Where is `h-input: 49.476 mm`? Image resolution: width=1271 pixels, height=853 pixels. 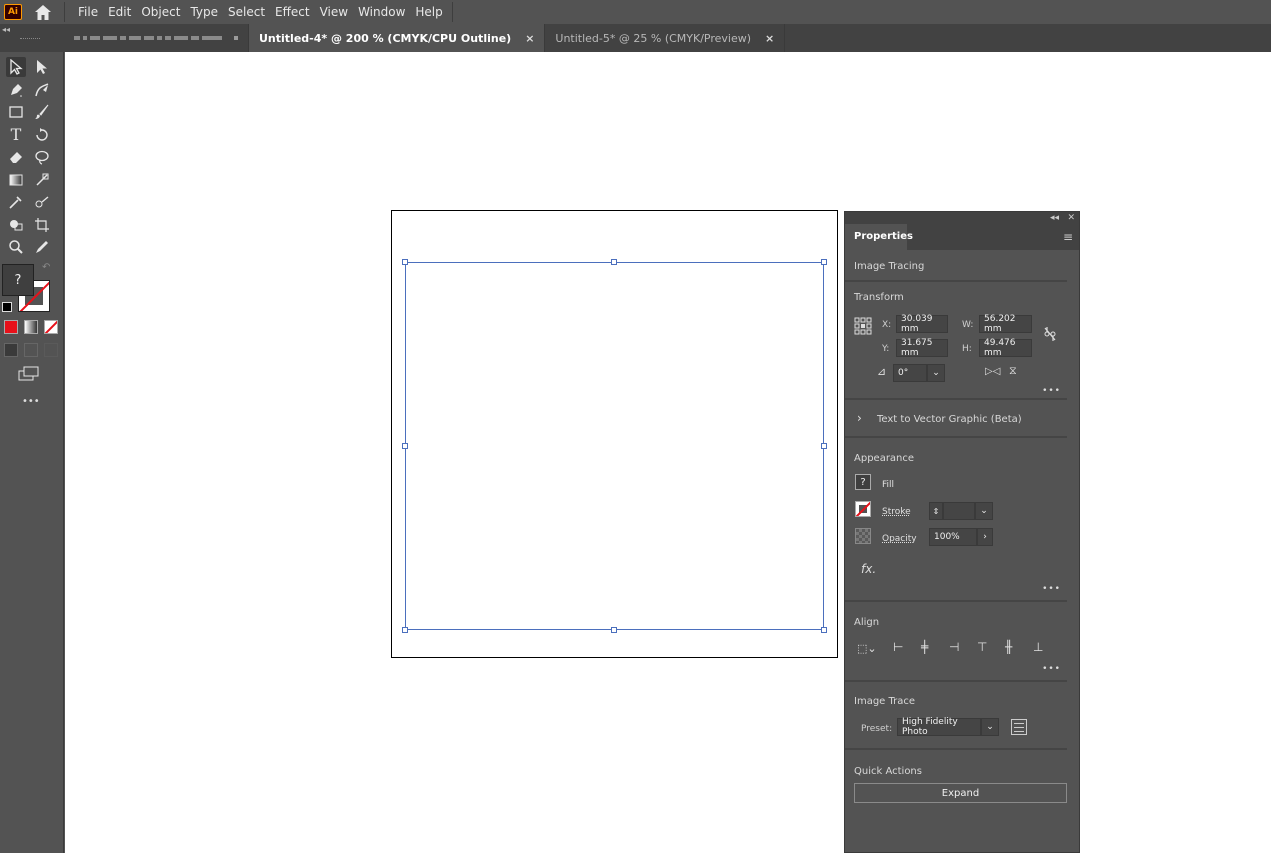 h-input: 49.476 mm is located at coordinates (1005, 348).